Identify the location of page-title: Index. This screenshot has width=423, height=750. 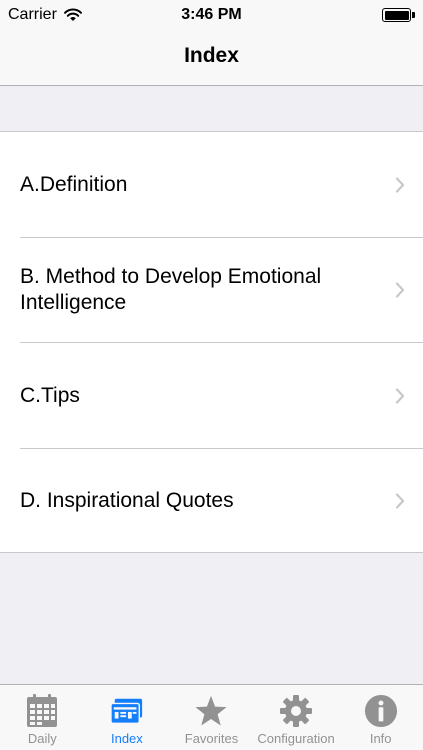
(211, 55).